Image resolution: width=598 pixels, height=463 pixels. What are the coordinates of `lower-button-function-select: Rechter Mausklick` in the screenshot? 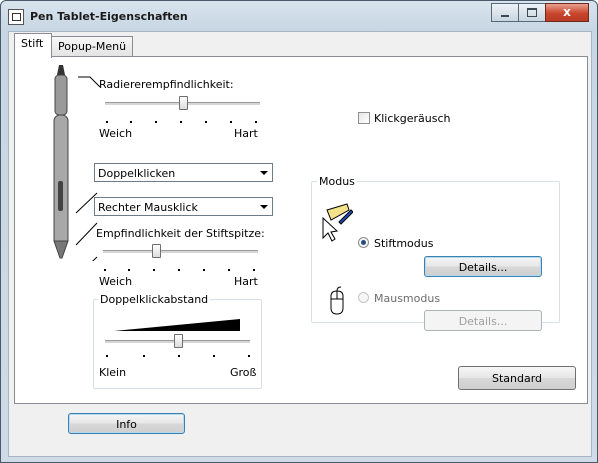 It's located at (183, 206).